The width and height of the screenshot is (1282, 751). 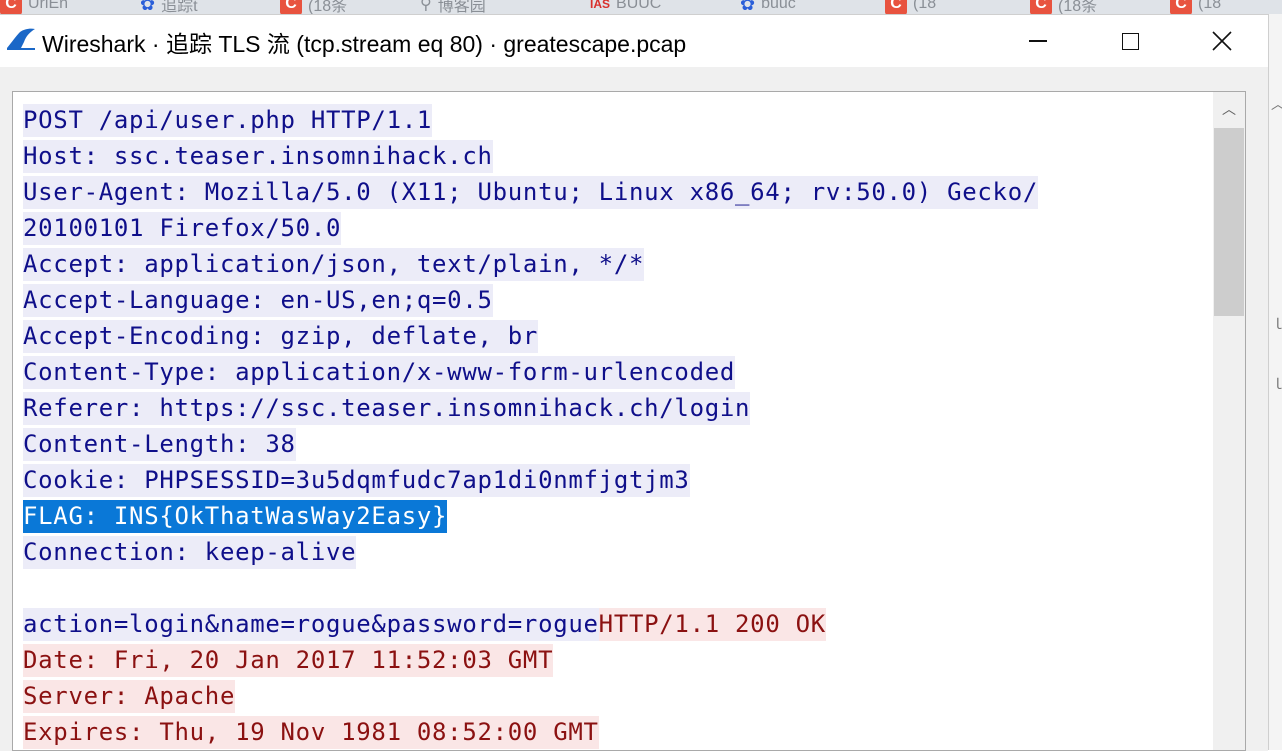 I want to click on minimize-button, so click(x=1038, y=41).